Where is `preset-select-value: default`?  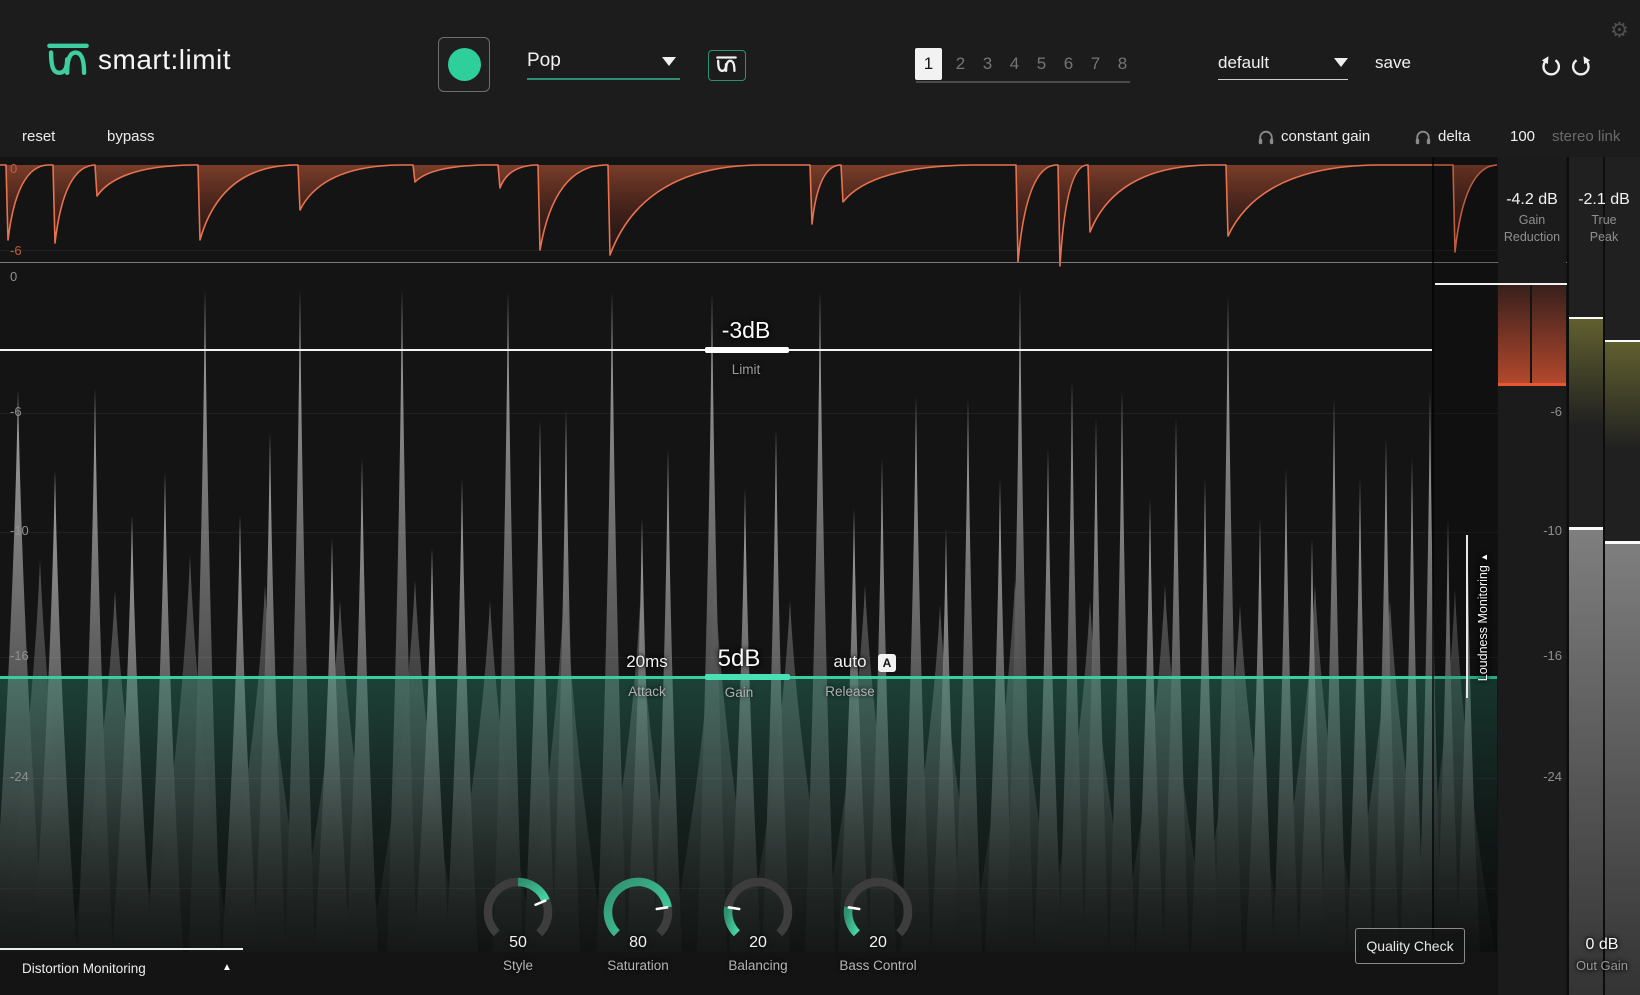 preset-select-value: default is located at coordinates (1244, 62).